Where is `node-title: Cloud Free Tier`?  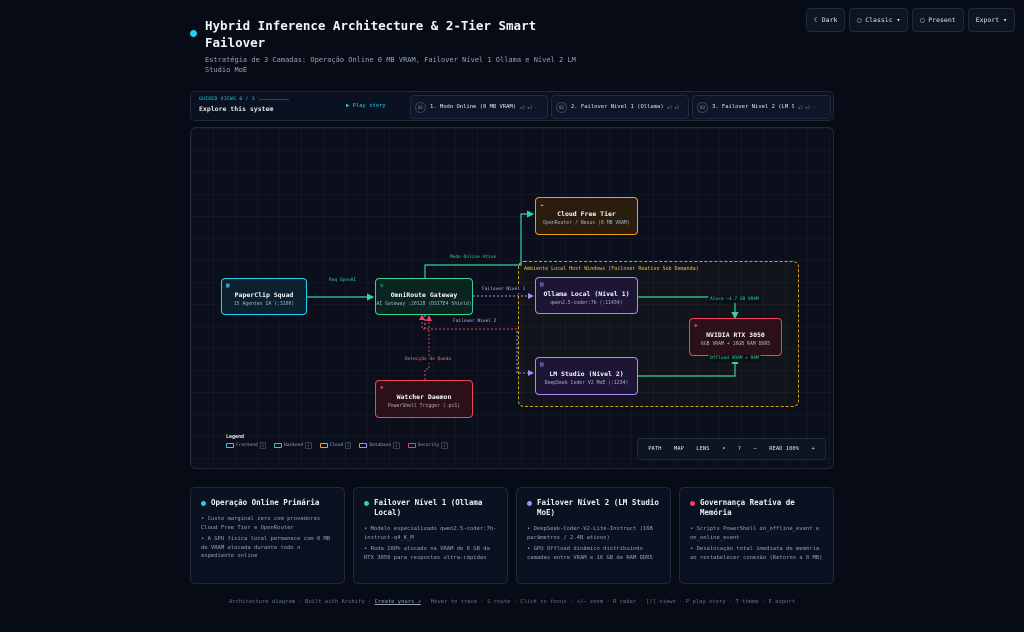 node-title: Cloud Free Tier is located at coordinates (586, 214).